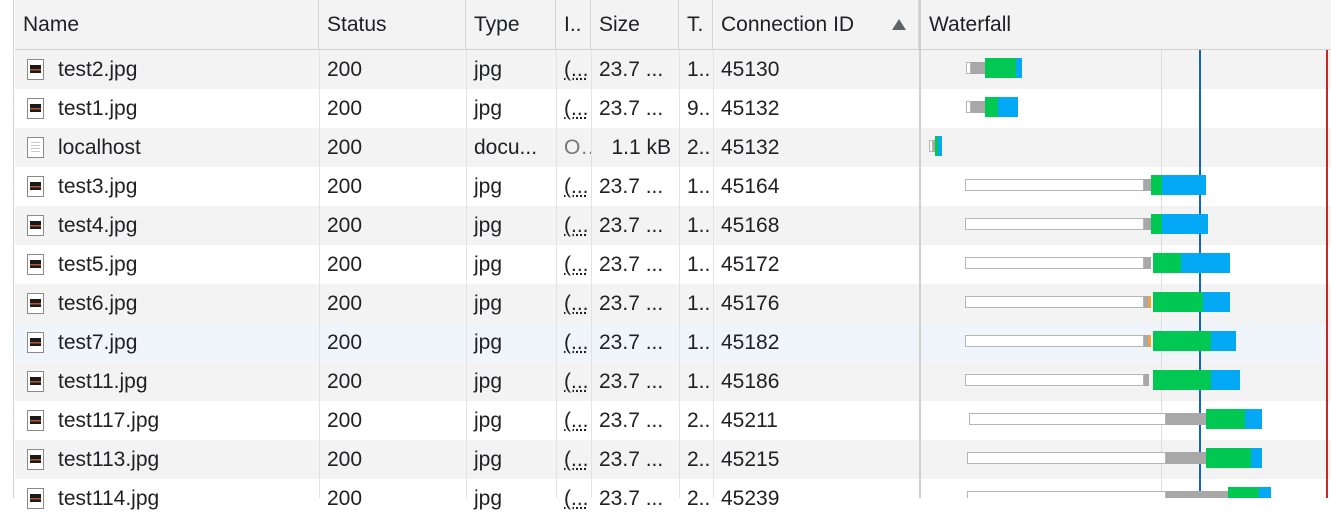  I want to click on waterfall-dns-segment, so click(1149, 341).